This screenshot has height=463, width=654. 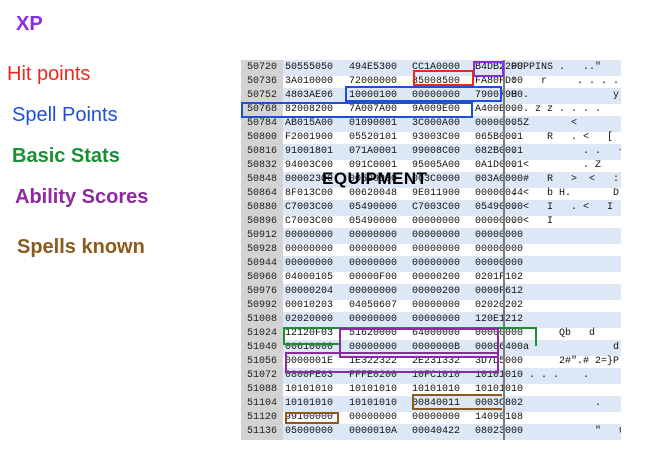 What do you see at coordinates (309, 432) in the screenshot?
I see `hex-cell: 05000000` at bounding box center [309, 432].